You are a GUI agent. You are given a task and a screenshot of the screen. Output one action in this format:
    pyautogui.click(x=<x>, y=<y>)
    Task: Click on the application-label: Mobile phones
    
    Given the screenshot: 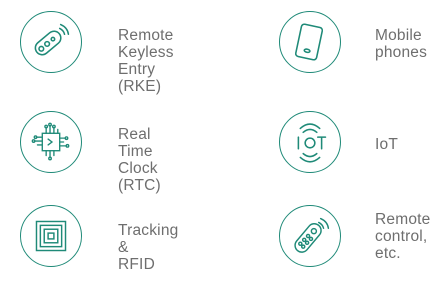 What is the action you would take?
    pyautogui.click(x=401, y=44)
    